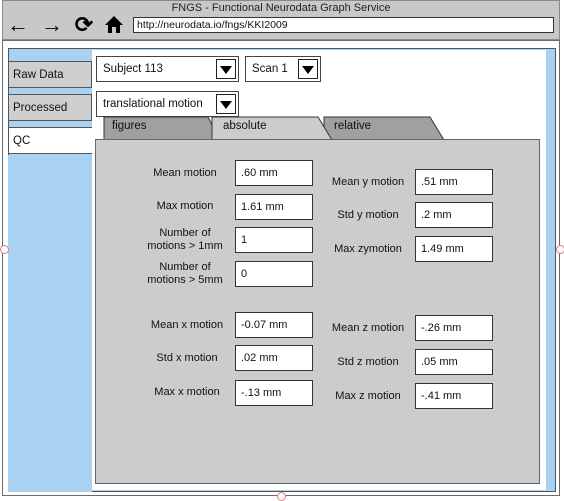 Image resolution: width=564 pixels, height=501 pixels. I want to click on resize-handle-right, so click(560, 249).